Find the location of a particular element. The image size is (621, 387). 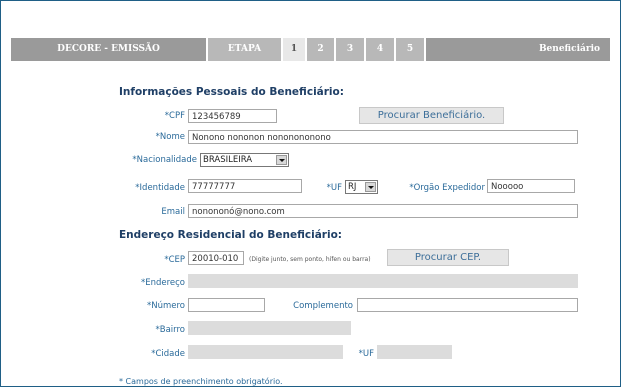

uf-label: *UF is located at coordinates (334, 188).